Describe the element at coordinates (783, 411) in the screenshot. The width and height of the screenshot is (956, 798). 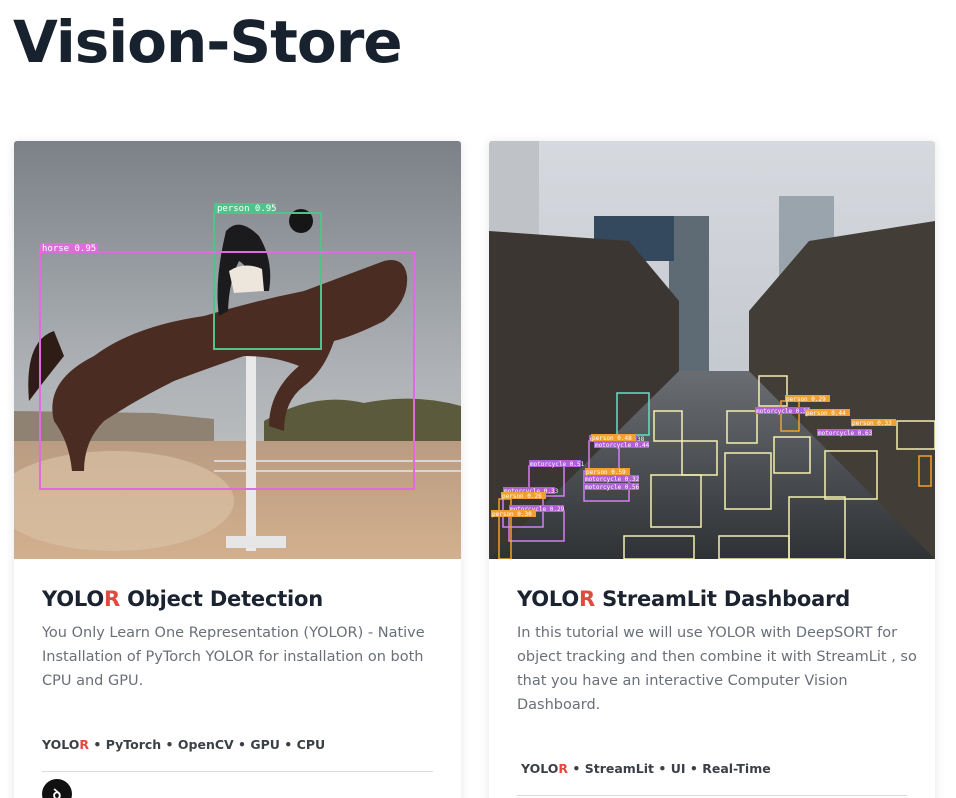
I see `detection-label: motorcycle 0.30` at that location.